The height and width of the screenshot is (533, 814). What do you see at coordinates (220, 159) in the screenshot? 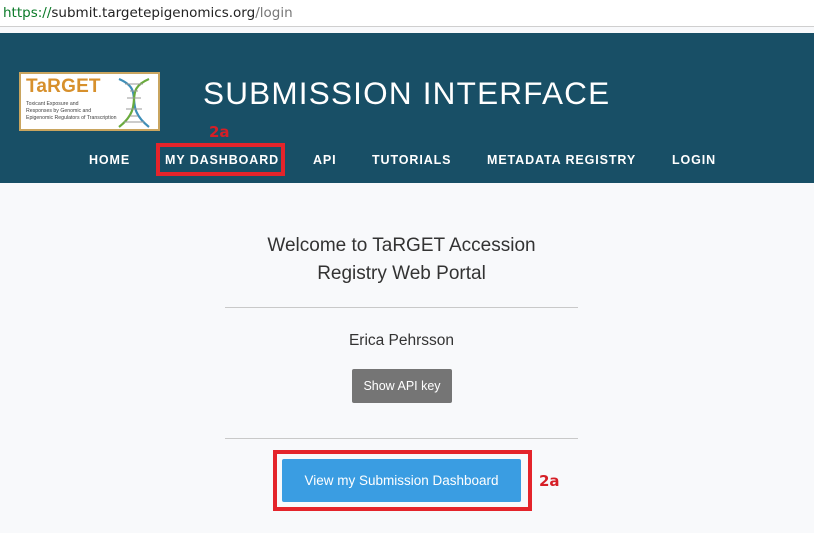
I see `annotation-highlight-nav` at bounding box center [220, 159].